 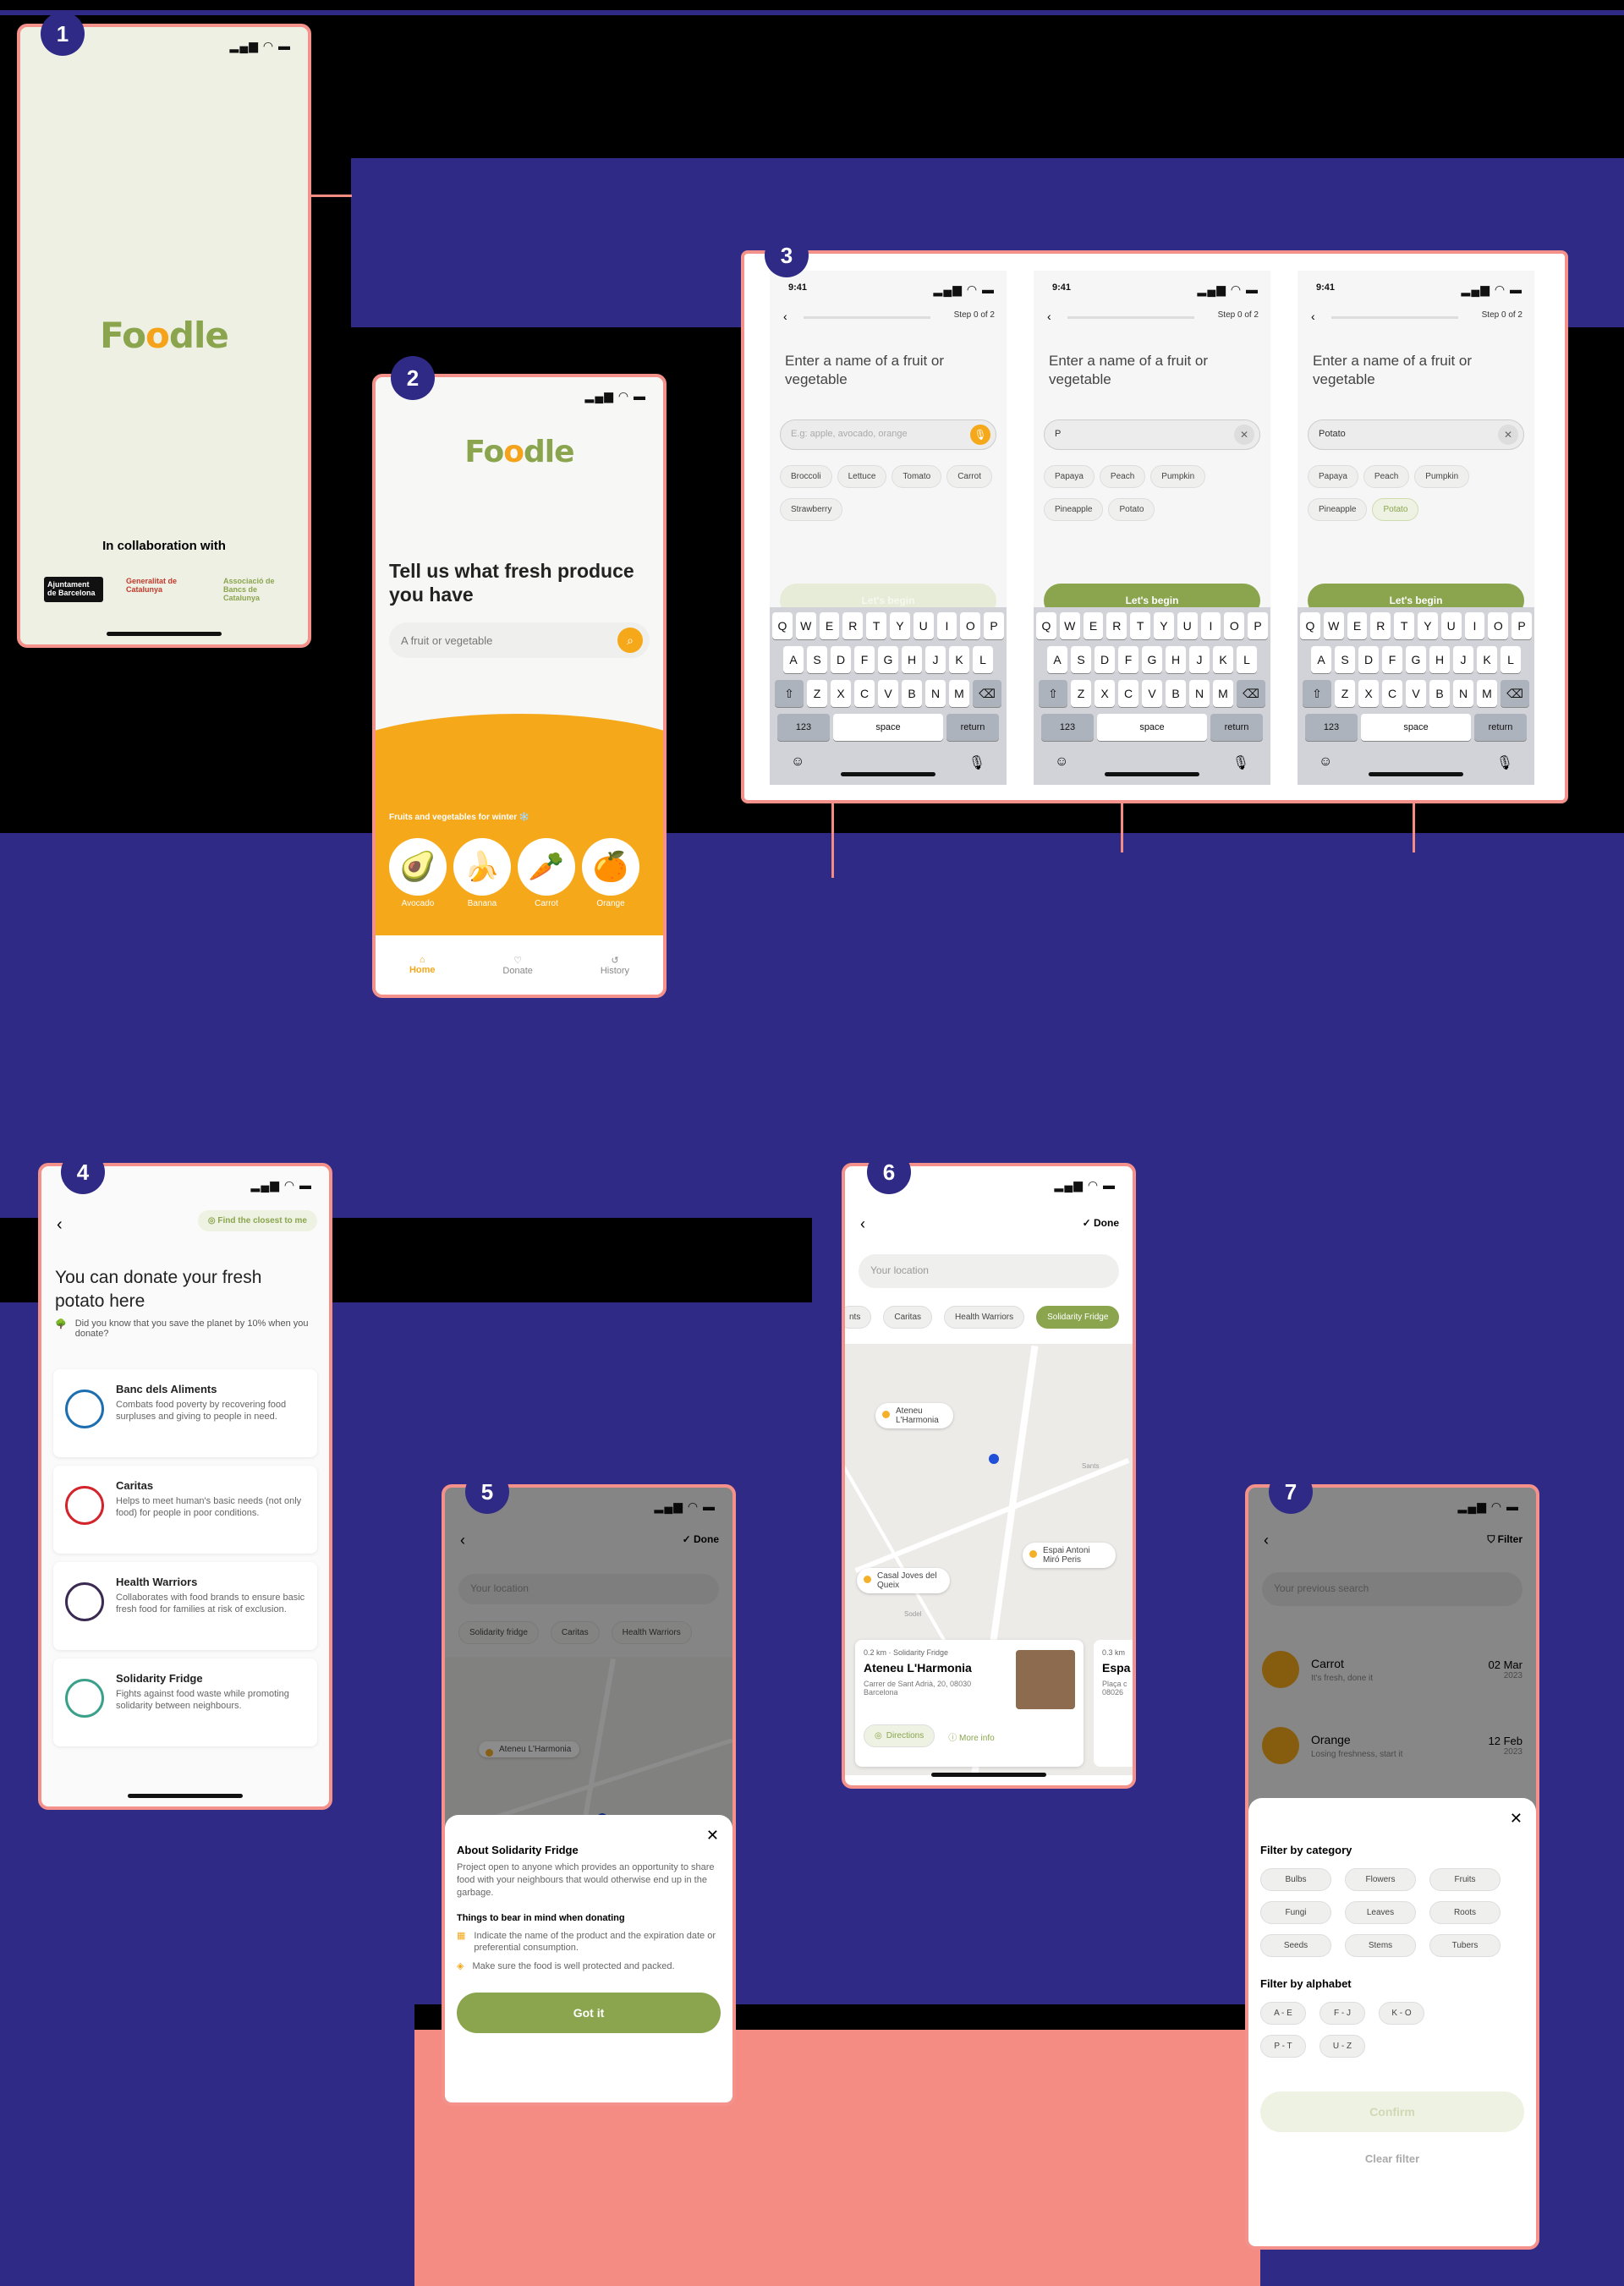 What do you see at coordinates (1404, 625) in the screenshot?
I see `key: T` at bounding box center [1404, 625].